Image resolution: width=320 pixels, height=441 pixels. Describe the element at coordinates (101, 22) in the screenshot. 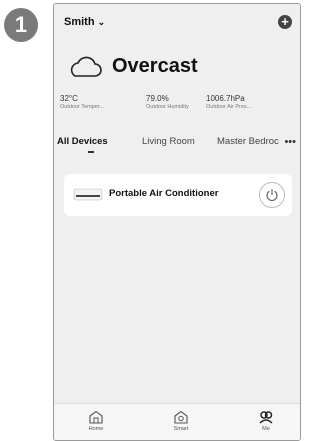

I see `chevron-down-icon: ⌄` at that location.